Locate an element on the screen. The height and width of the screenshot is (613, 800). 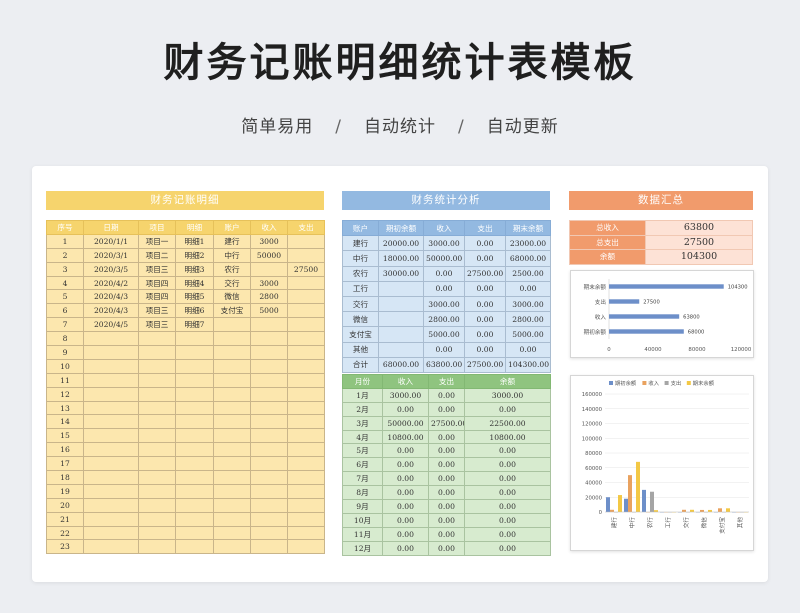
journal-cell: 3 is located at coordinates (65, 269).